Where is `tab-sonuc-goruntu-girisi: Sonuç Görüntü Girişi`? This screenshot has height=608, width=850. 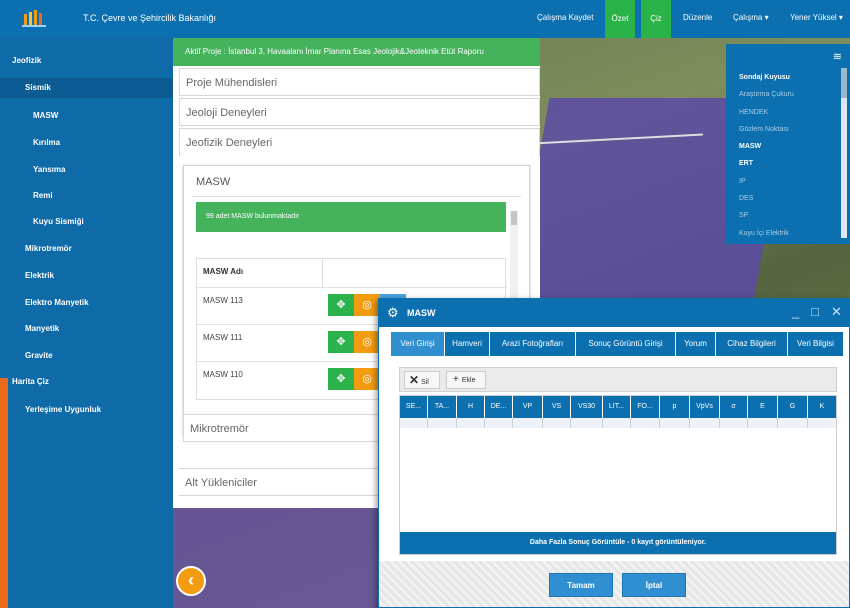
tab-sonuc-goruntu-girisi: Sonuç Görüntü Girişi is located at coordinates (626, 344).